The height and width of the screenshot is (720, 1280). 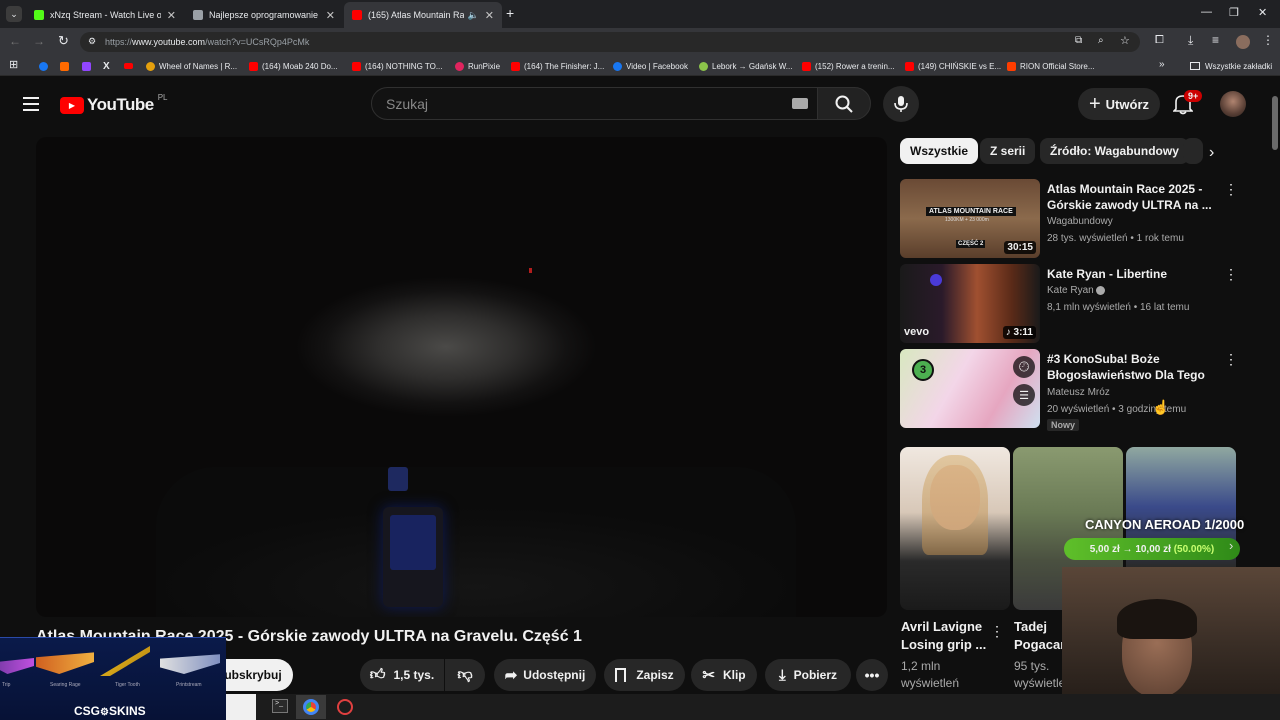 I want to click on site-icon, so click(x=198, y=15).